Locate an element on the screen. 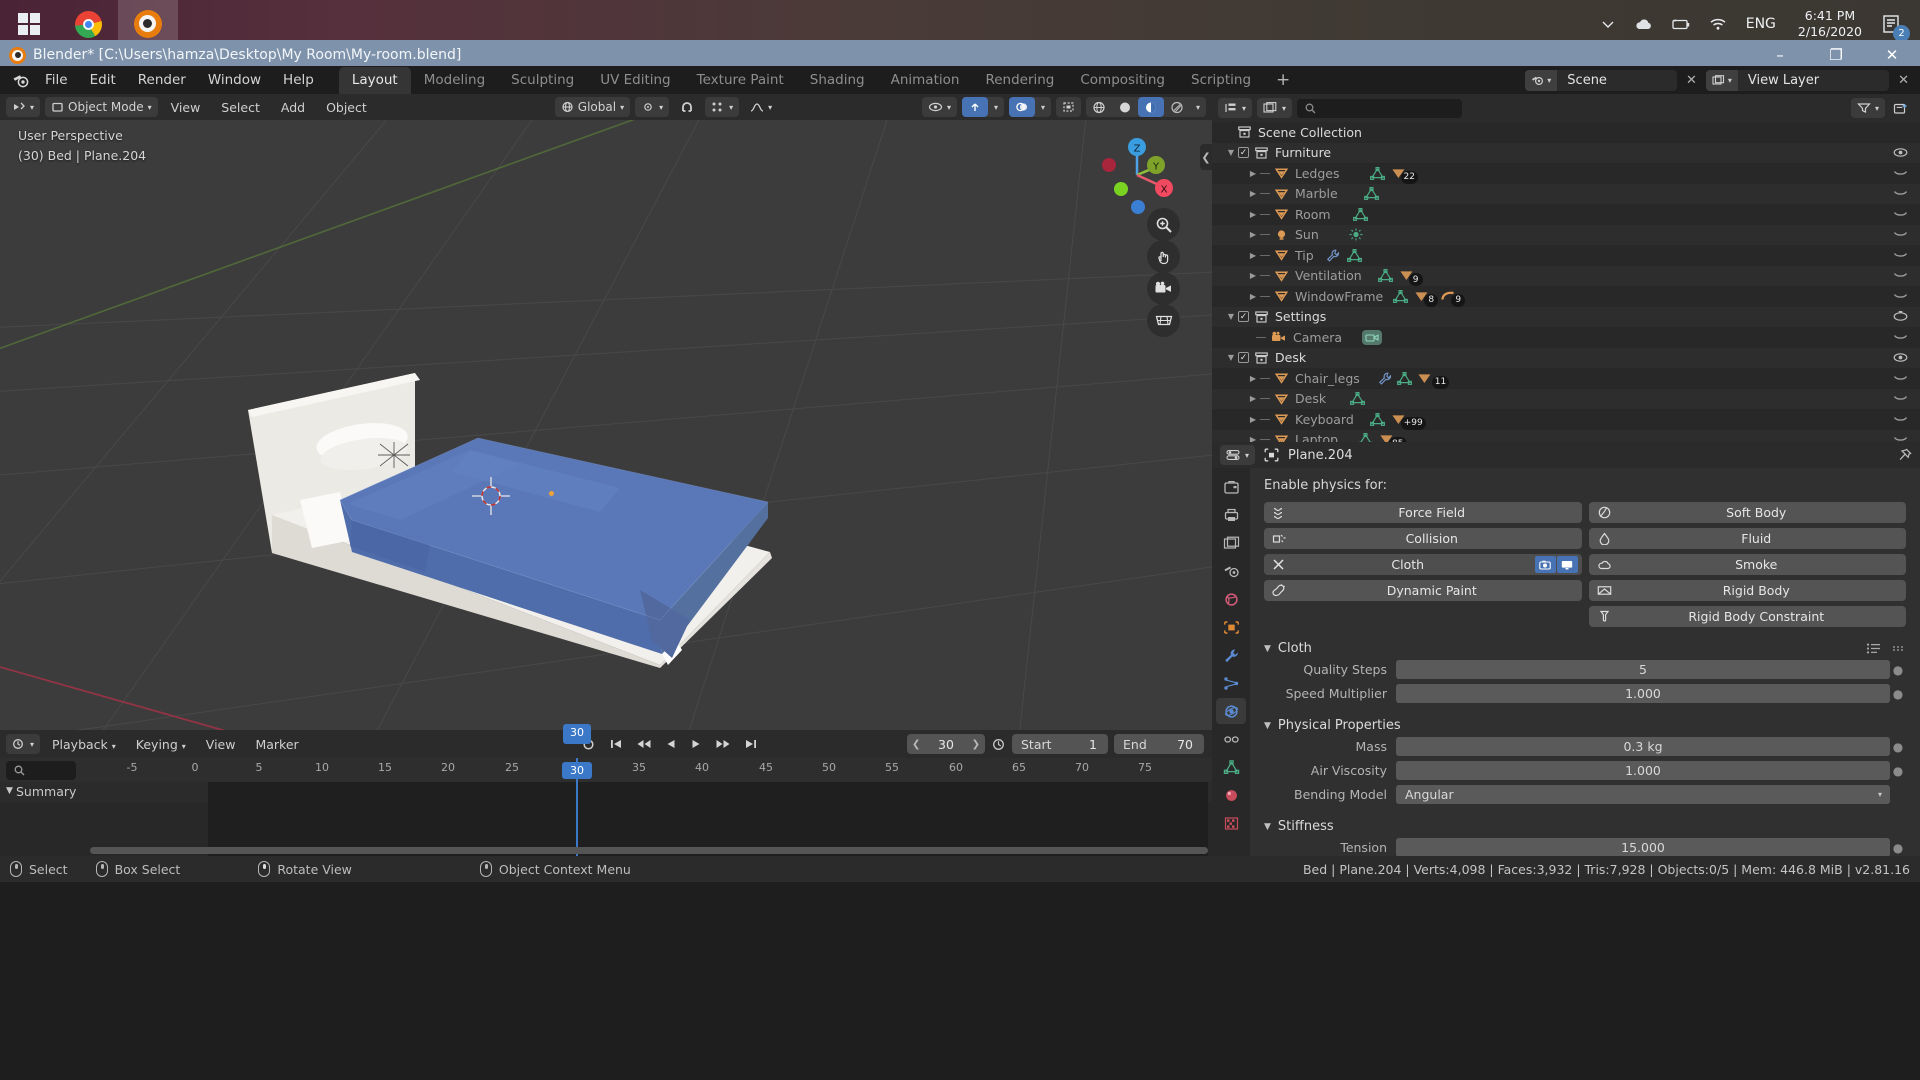 This screenshot has height=1080, width=1920. shading-solid-button is located at coordinates (1125, 107).